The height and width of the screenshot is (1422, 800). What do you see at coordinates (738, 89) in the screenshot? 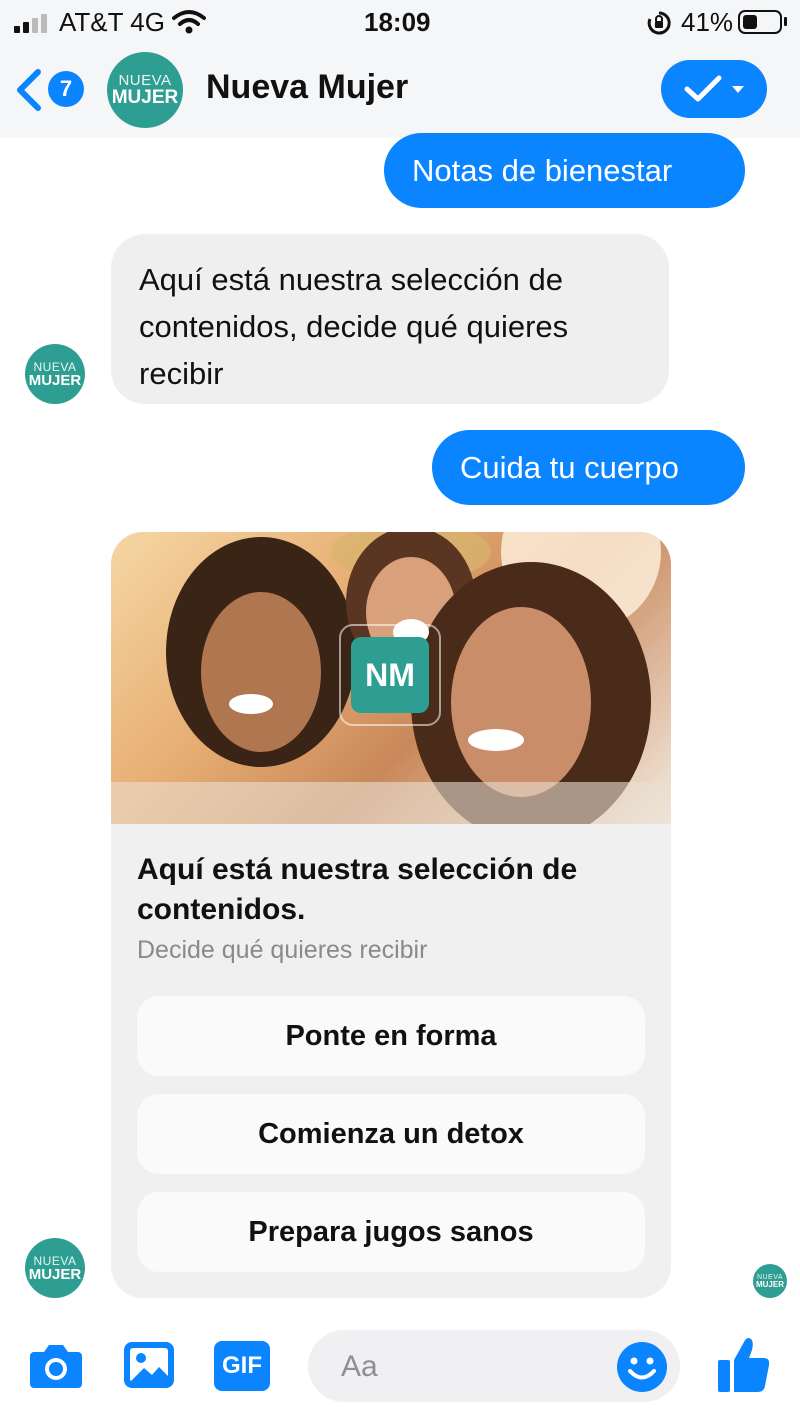
I see `caret-down-icon` at bounding box center [738, 89].